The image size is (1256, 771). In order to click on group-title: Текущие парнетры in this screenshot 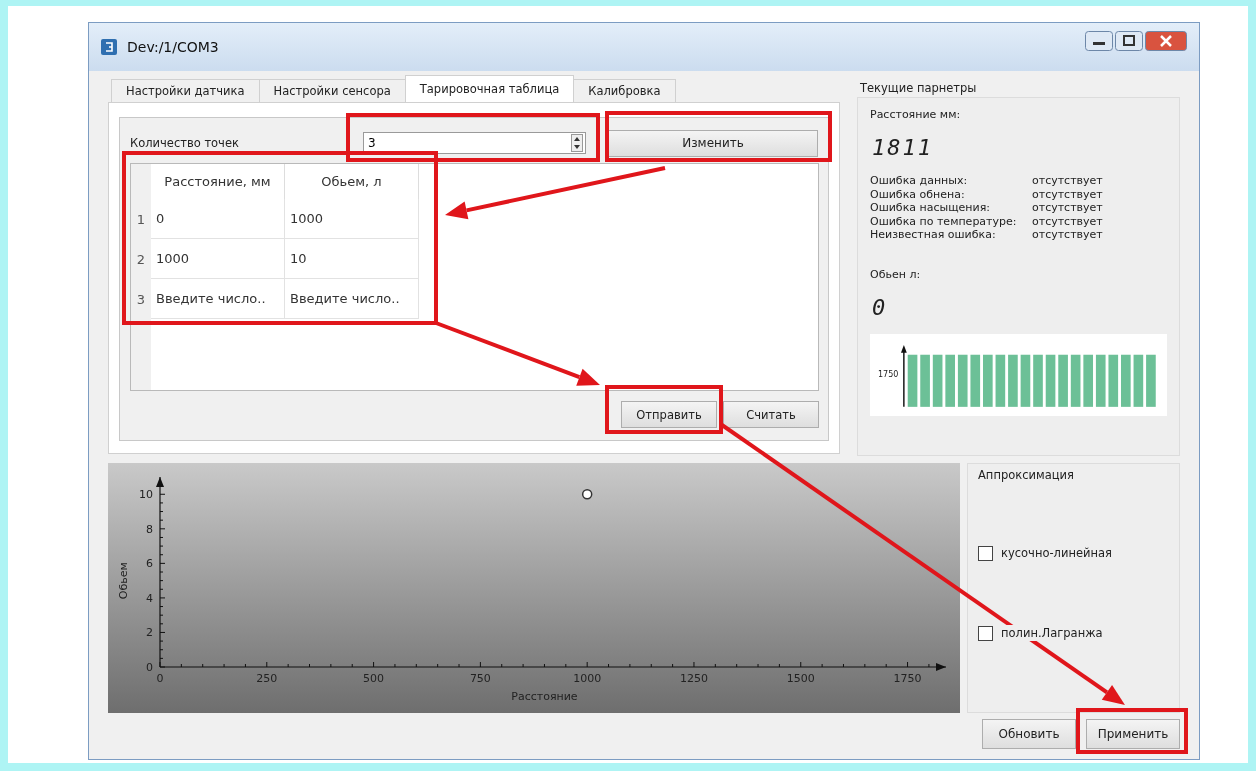, I will do `click(918, 88)`.